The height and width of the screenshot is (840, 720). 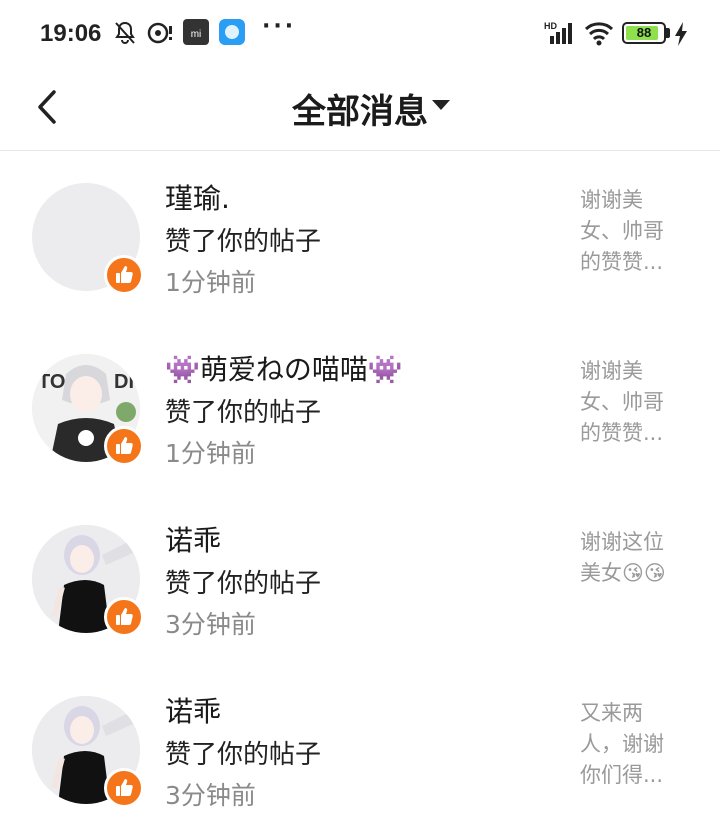 What do you see at coordinates (668, 33) in the screenshot?
I see `battery-nub` at bounding box center [668, 33].